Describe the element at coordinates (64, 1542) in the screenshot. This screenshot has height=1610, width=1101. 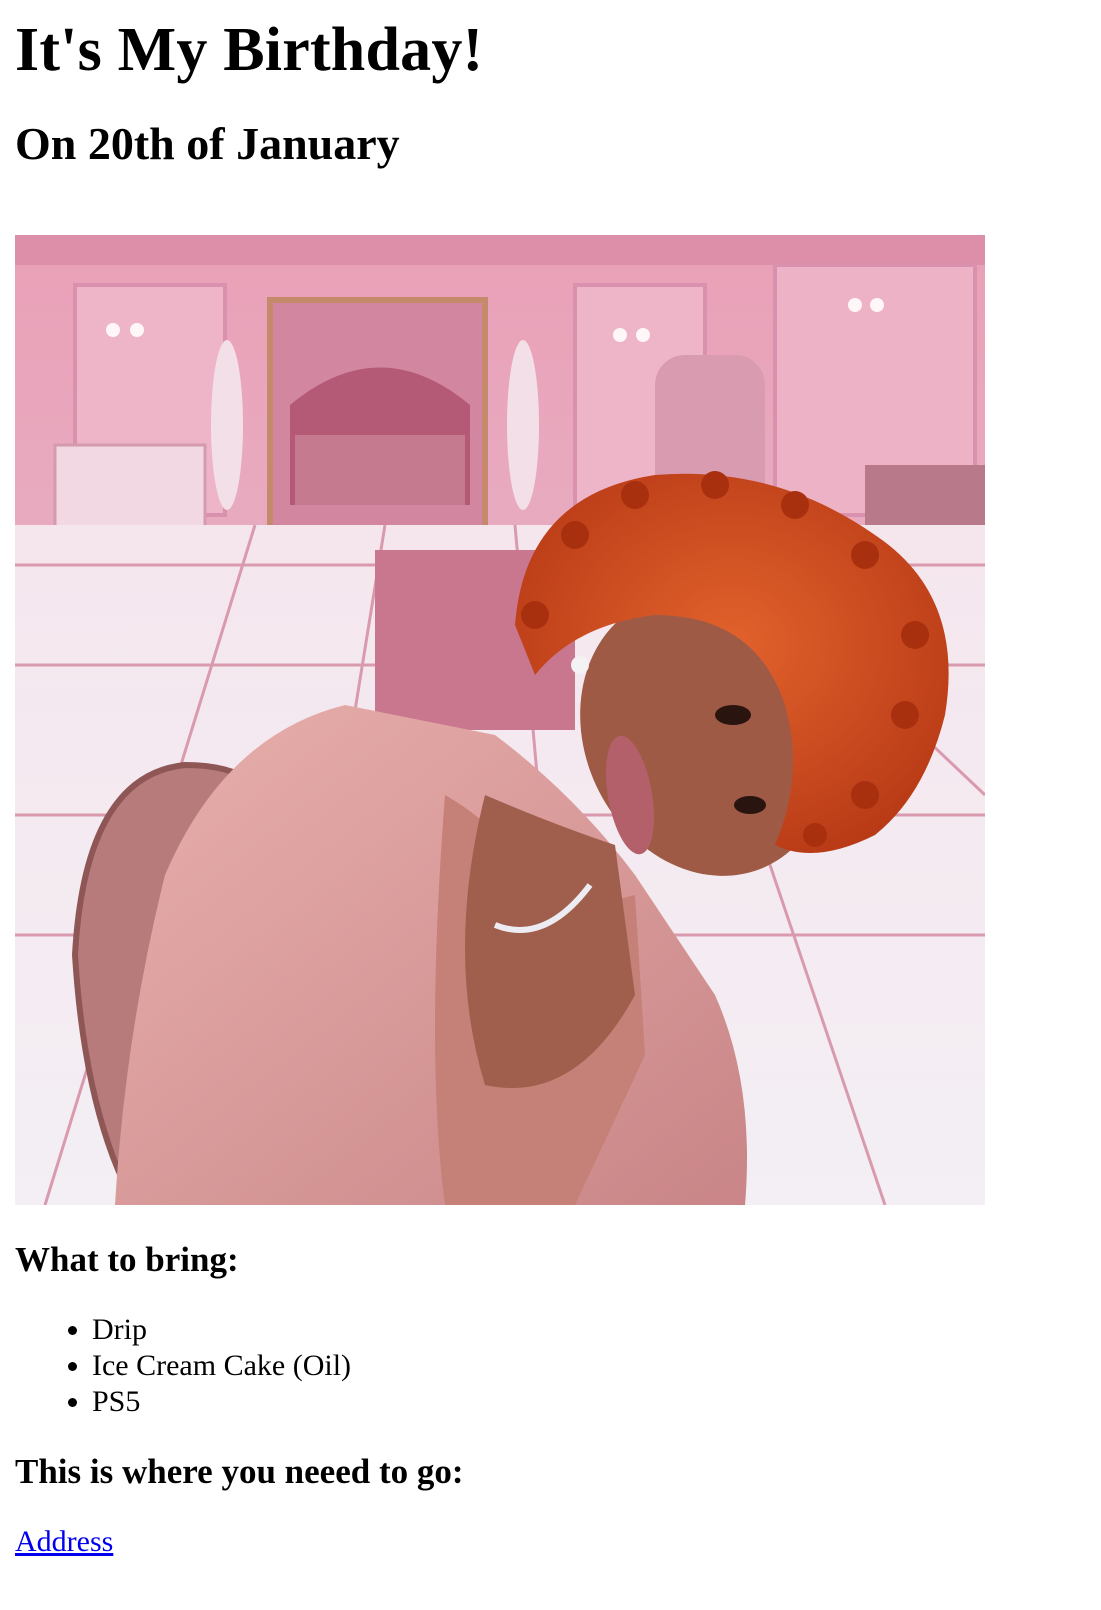
I see `address-link: Address` at that location.